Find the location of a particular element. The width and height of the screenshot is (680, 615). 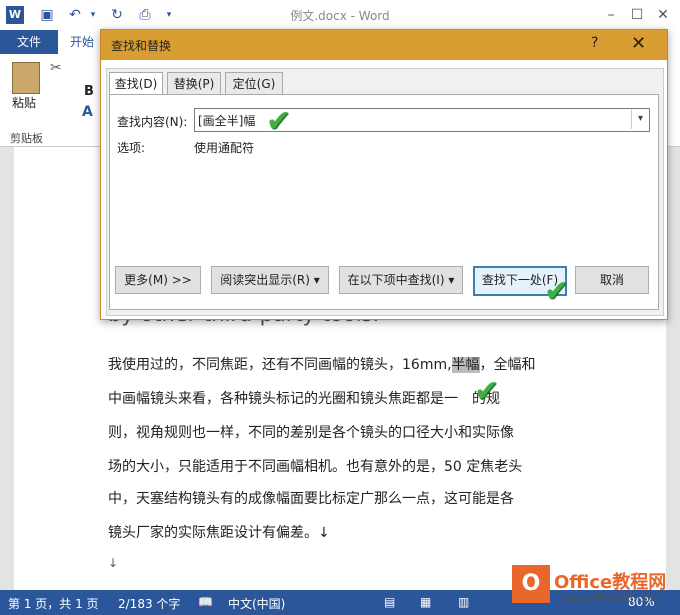

minimize-icon: – is located at coordinates (611, 15).